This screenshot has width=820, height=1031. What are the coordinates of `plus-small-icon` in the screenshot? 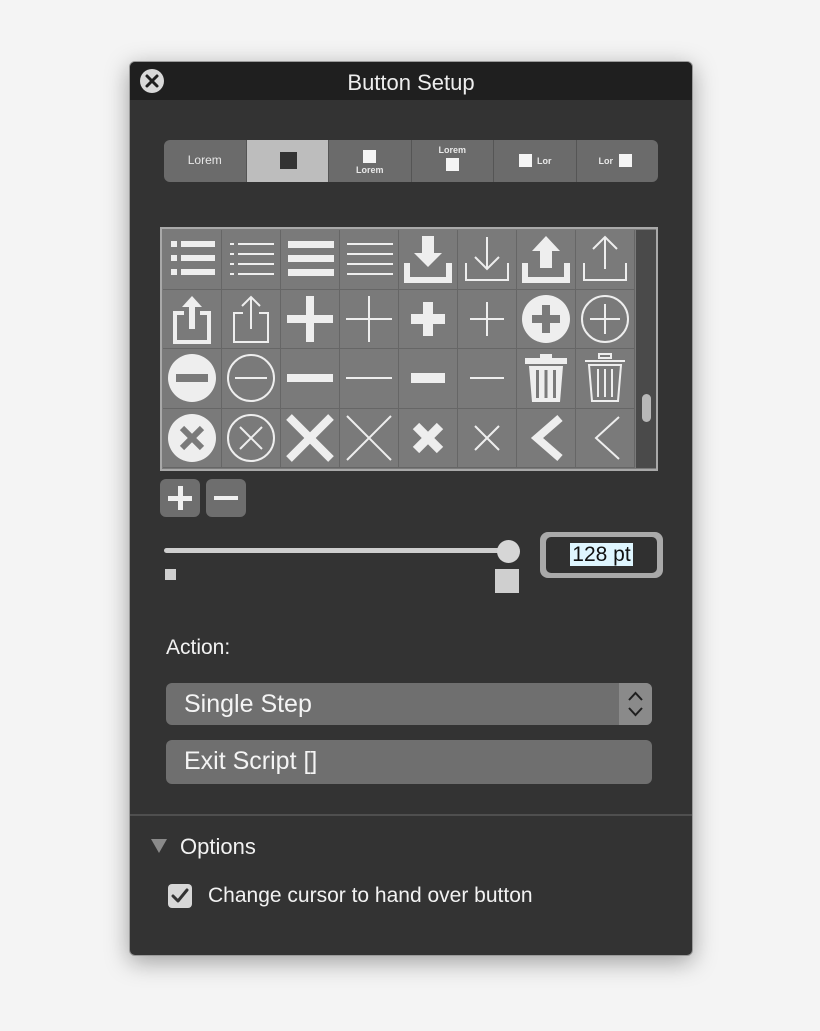 It's located at (487, 318).